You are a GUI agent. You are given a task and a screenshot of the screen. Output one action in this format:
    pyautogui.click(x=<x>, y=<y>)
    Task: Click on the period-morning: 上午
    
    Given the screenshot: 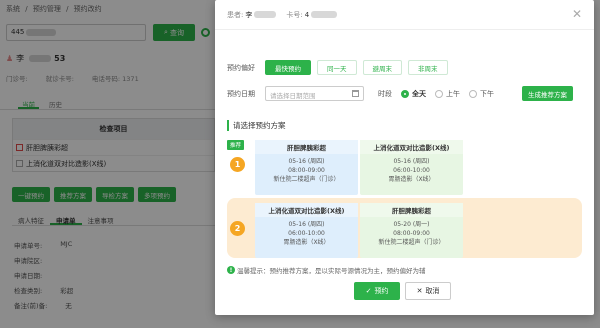 What is the action you would take?
    pyautogui.click(x=447, y=94)
    